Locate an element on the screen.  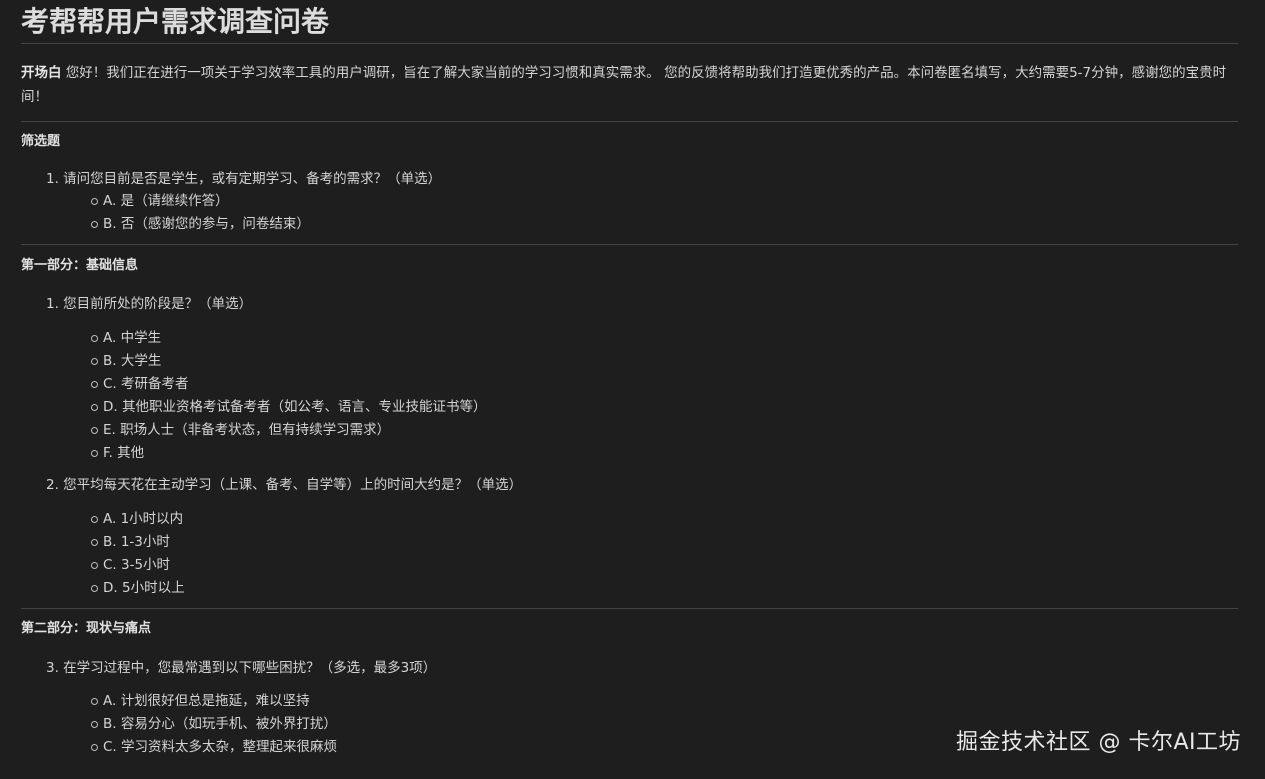
option-item: B. 1-3小时 is located at coordinates (664, 542).